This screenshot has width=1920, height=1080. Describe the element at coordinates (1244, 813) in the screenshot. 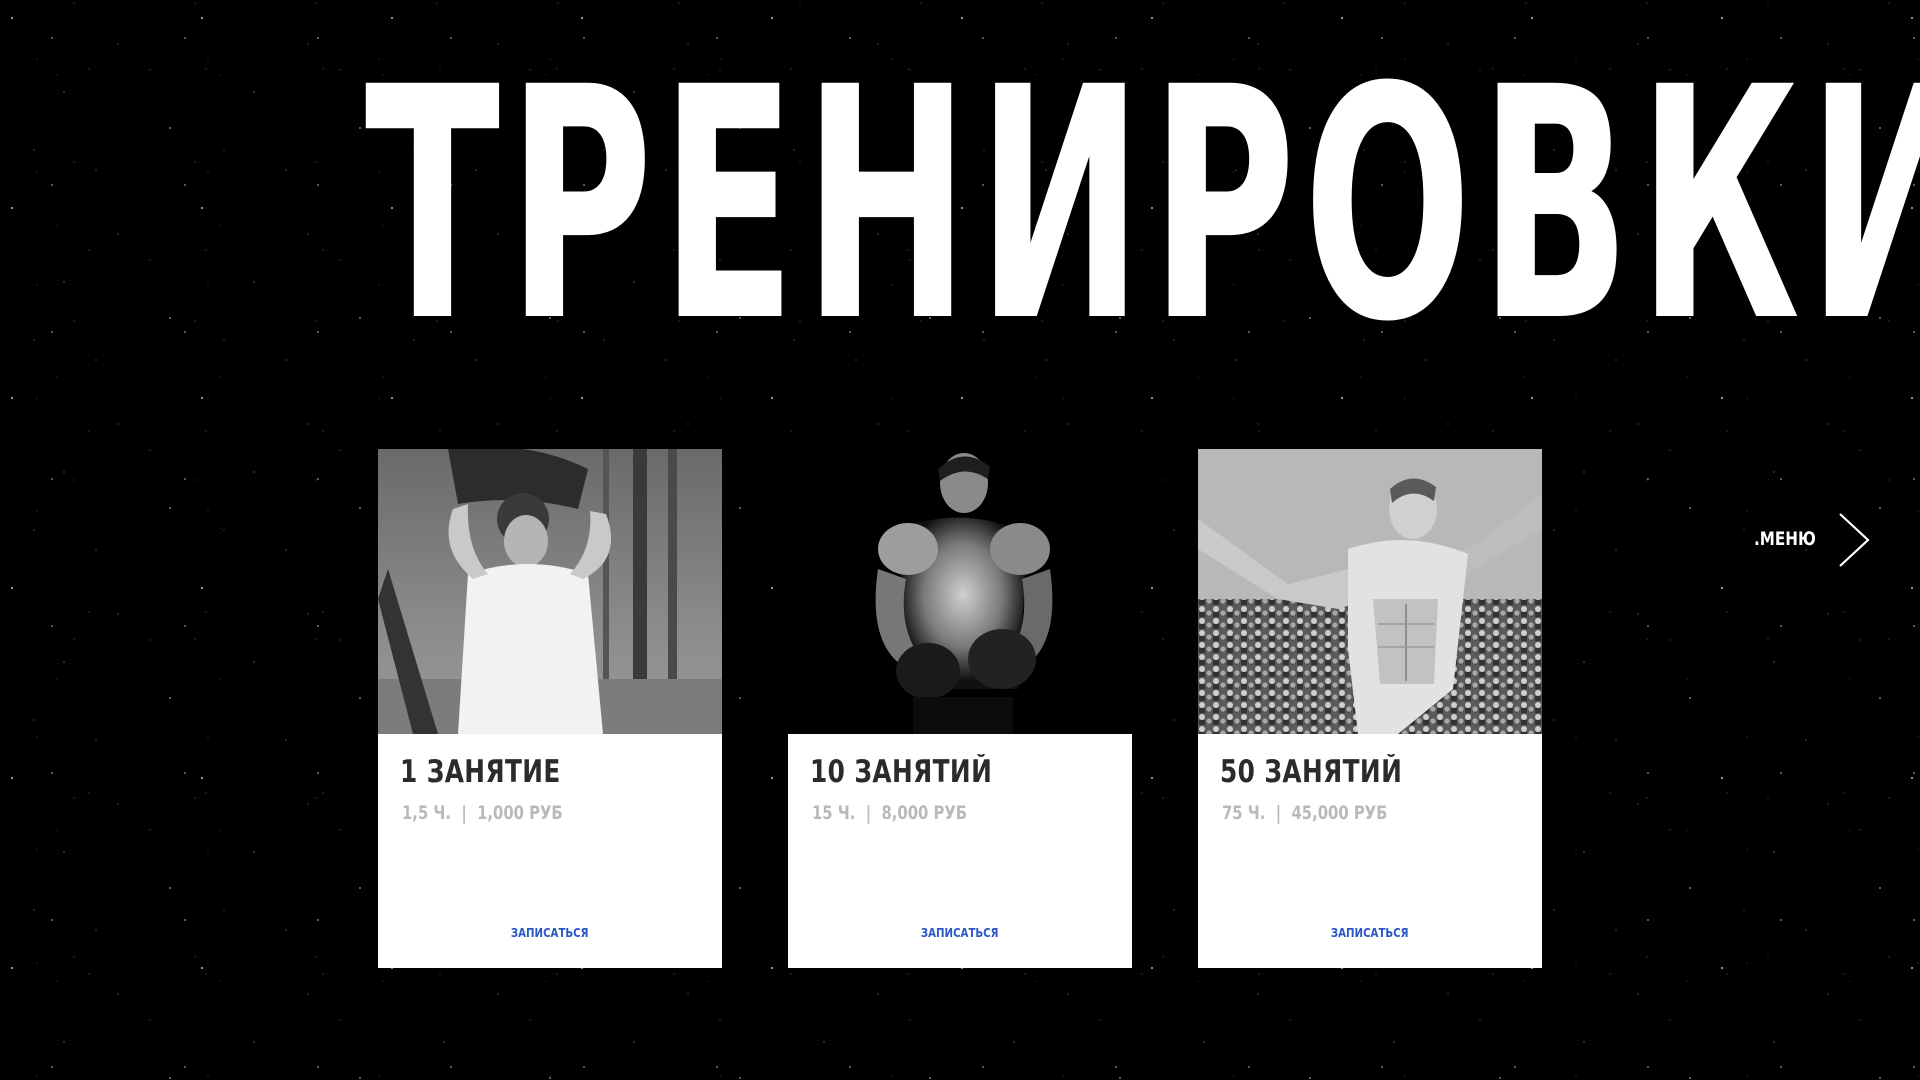

I see `plan-duration: 75 Ч.` at that location.